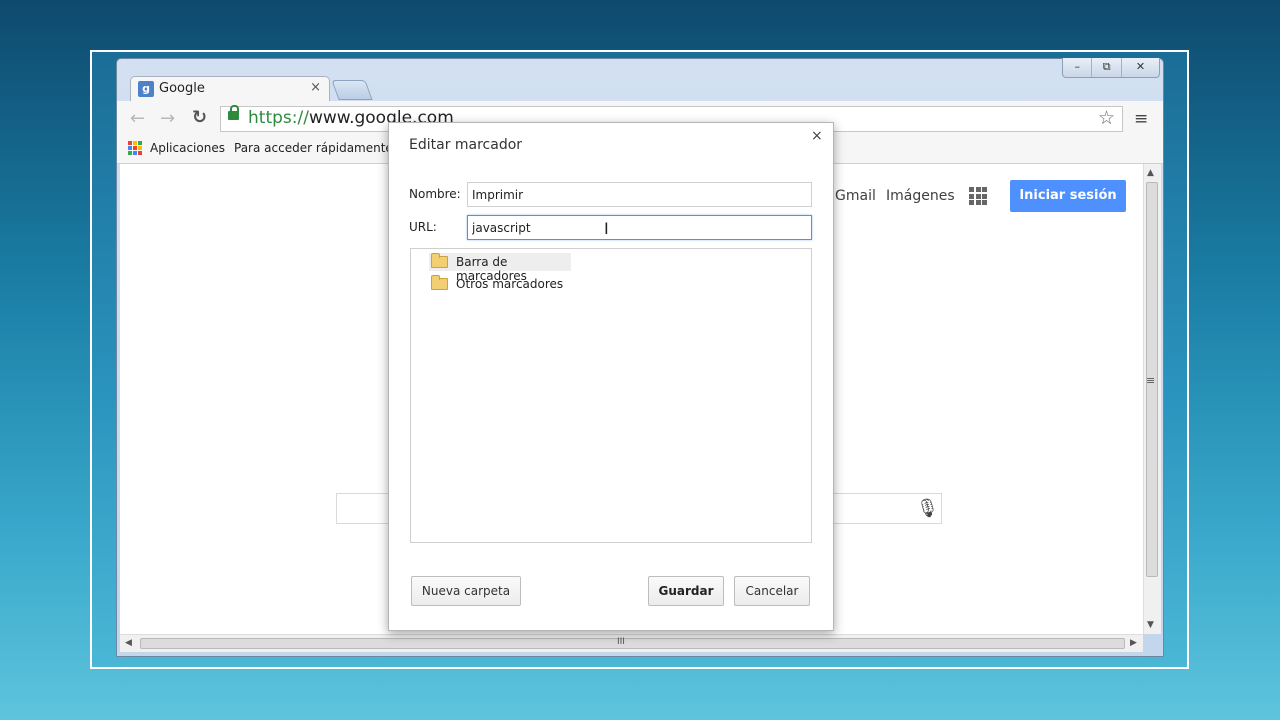  What do you see at coordinates (920, 196) in the screenshot?
I see `images-link: Imágenes` at bounding box center [920, 196].